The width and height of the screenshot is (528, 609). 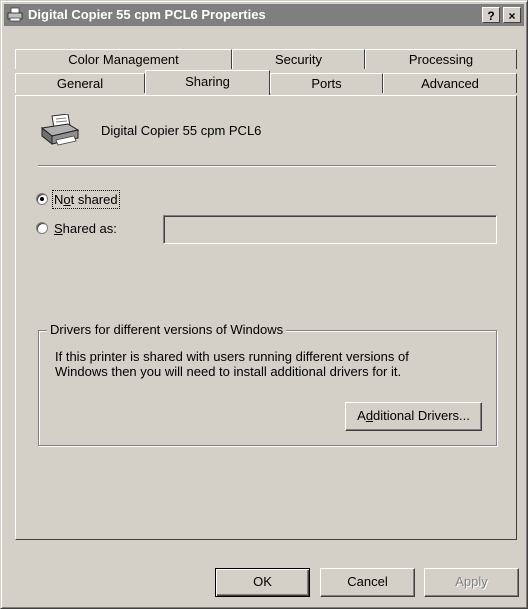 What do you see at coordinates (326, 83) in the screenshot?
I see `tab-ports: Ports` at bounding box center [326, 83].